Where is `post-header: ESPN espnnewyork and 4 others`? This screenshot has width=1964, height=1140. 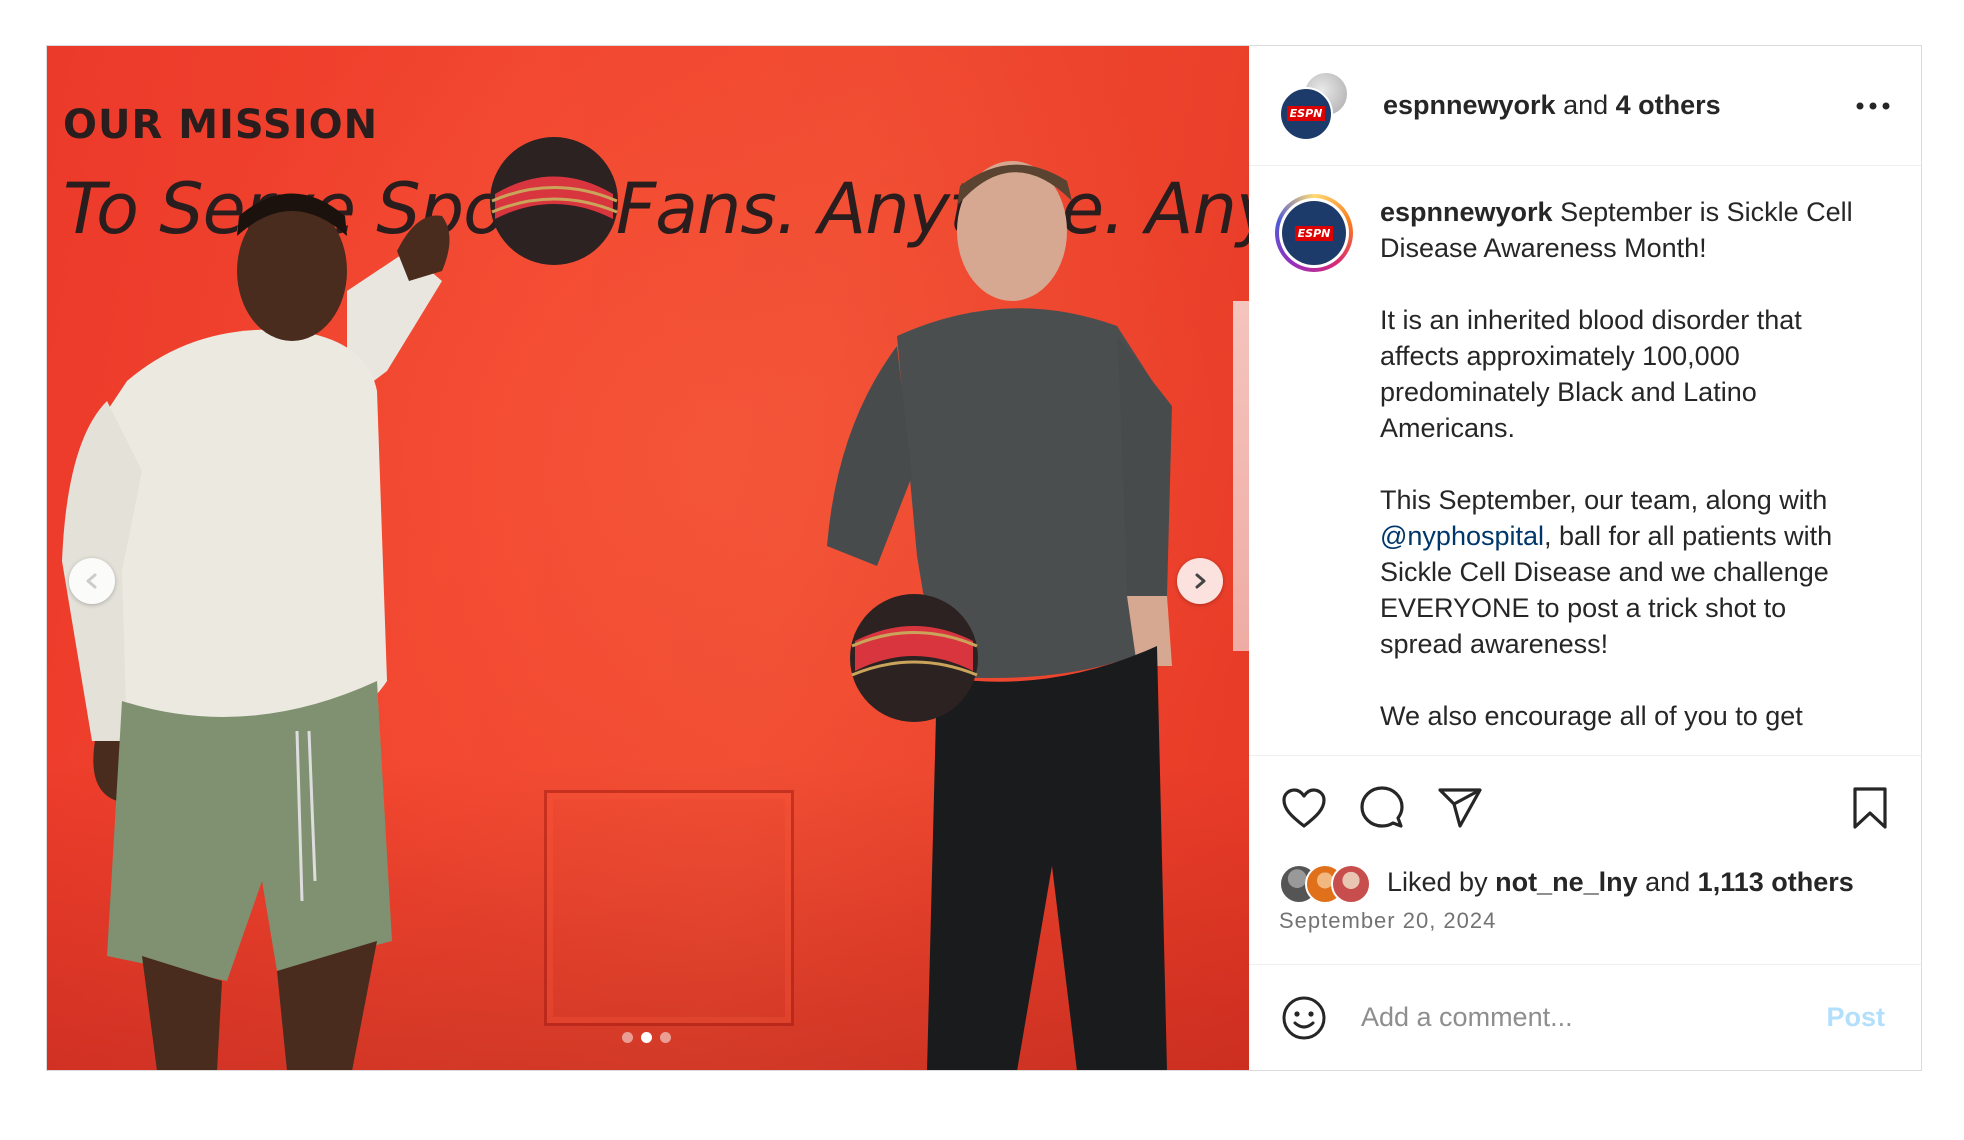
post-header: ESPN espnnewyork and 4 others is located at coordinates (1585, 106).